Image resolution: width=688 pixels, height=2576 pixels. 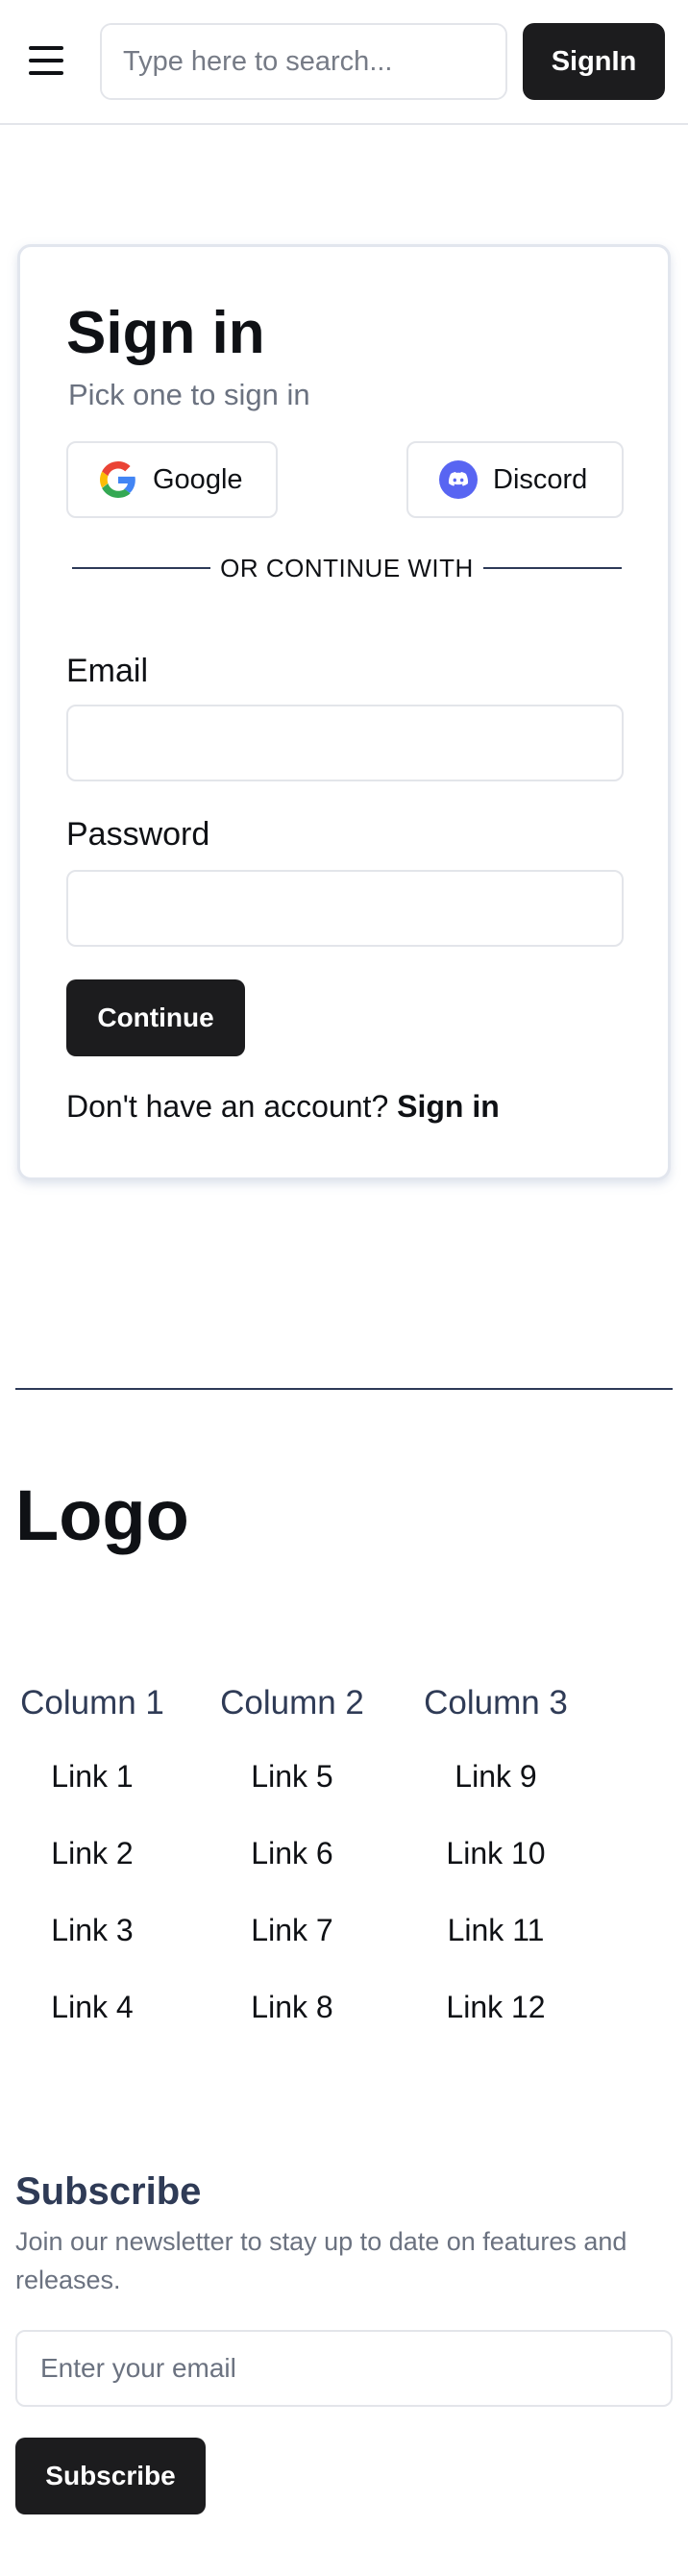 What do you see at coordinates (138, 835) in the screenshot?
I see `password-label: Password` at bounding box center [138, 835].